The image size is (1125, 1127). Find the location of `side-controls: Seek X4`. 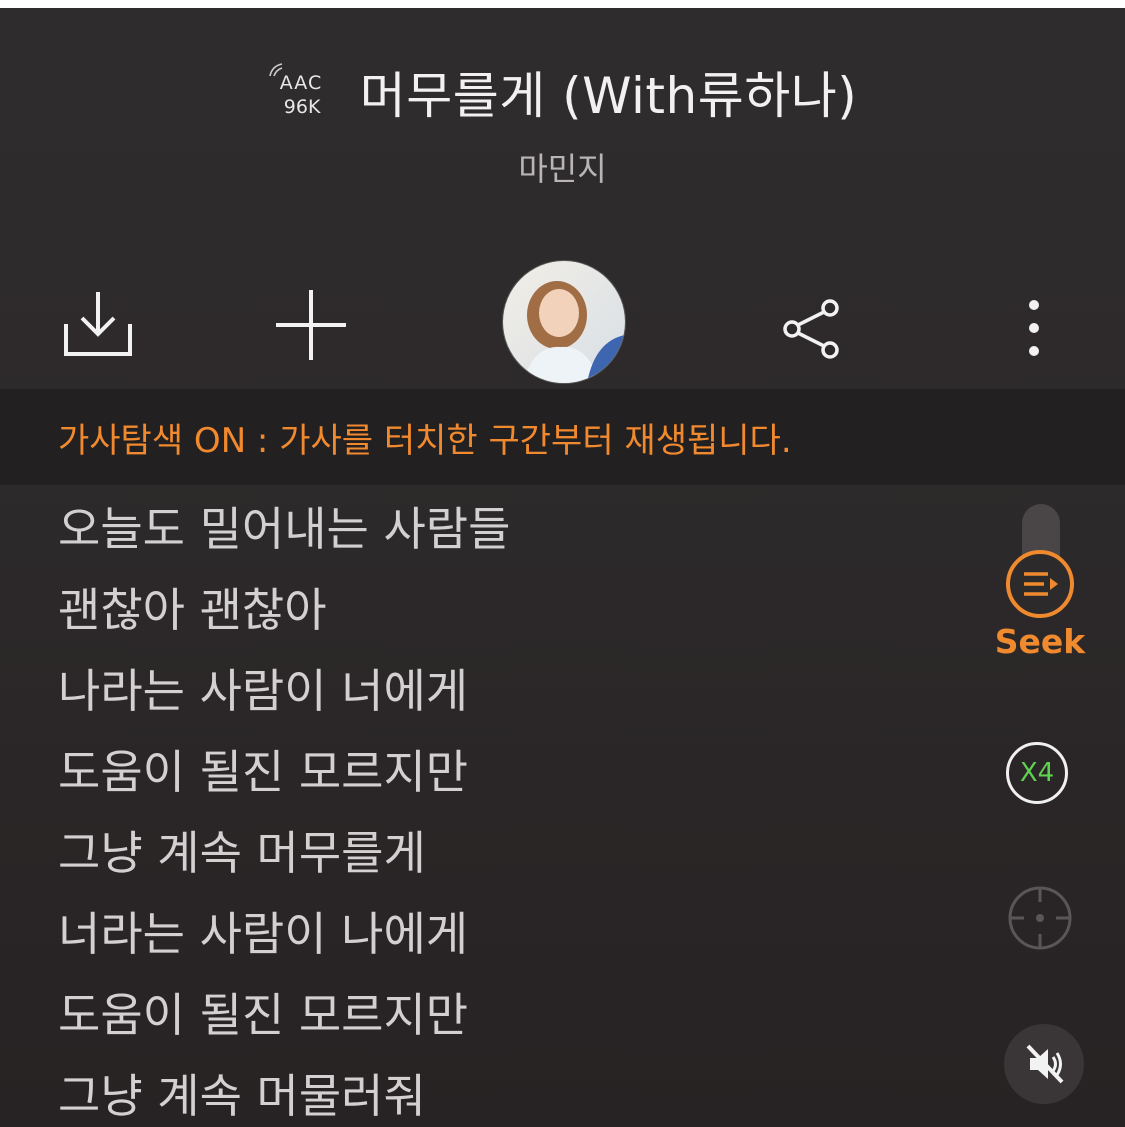

side-controls: Seek X4 is located at coordinates (1045, 807).